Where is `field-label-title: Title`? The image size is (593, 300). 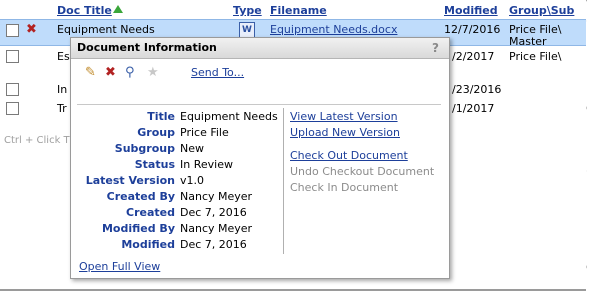
field-label-title: Title is located at coordinates (161, 116).